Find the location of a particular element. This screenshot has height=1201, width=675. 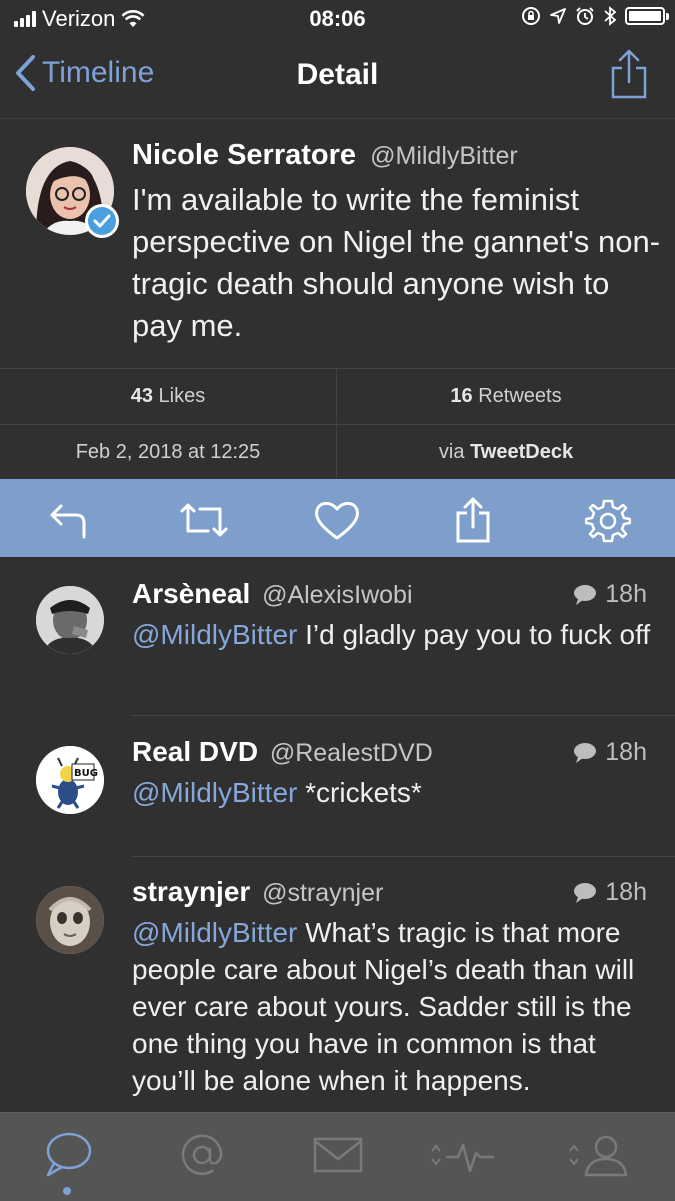

reply-author-handle: @straynjer is located at coordinates (322, 893).